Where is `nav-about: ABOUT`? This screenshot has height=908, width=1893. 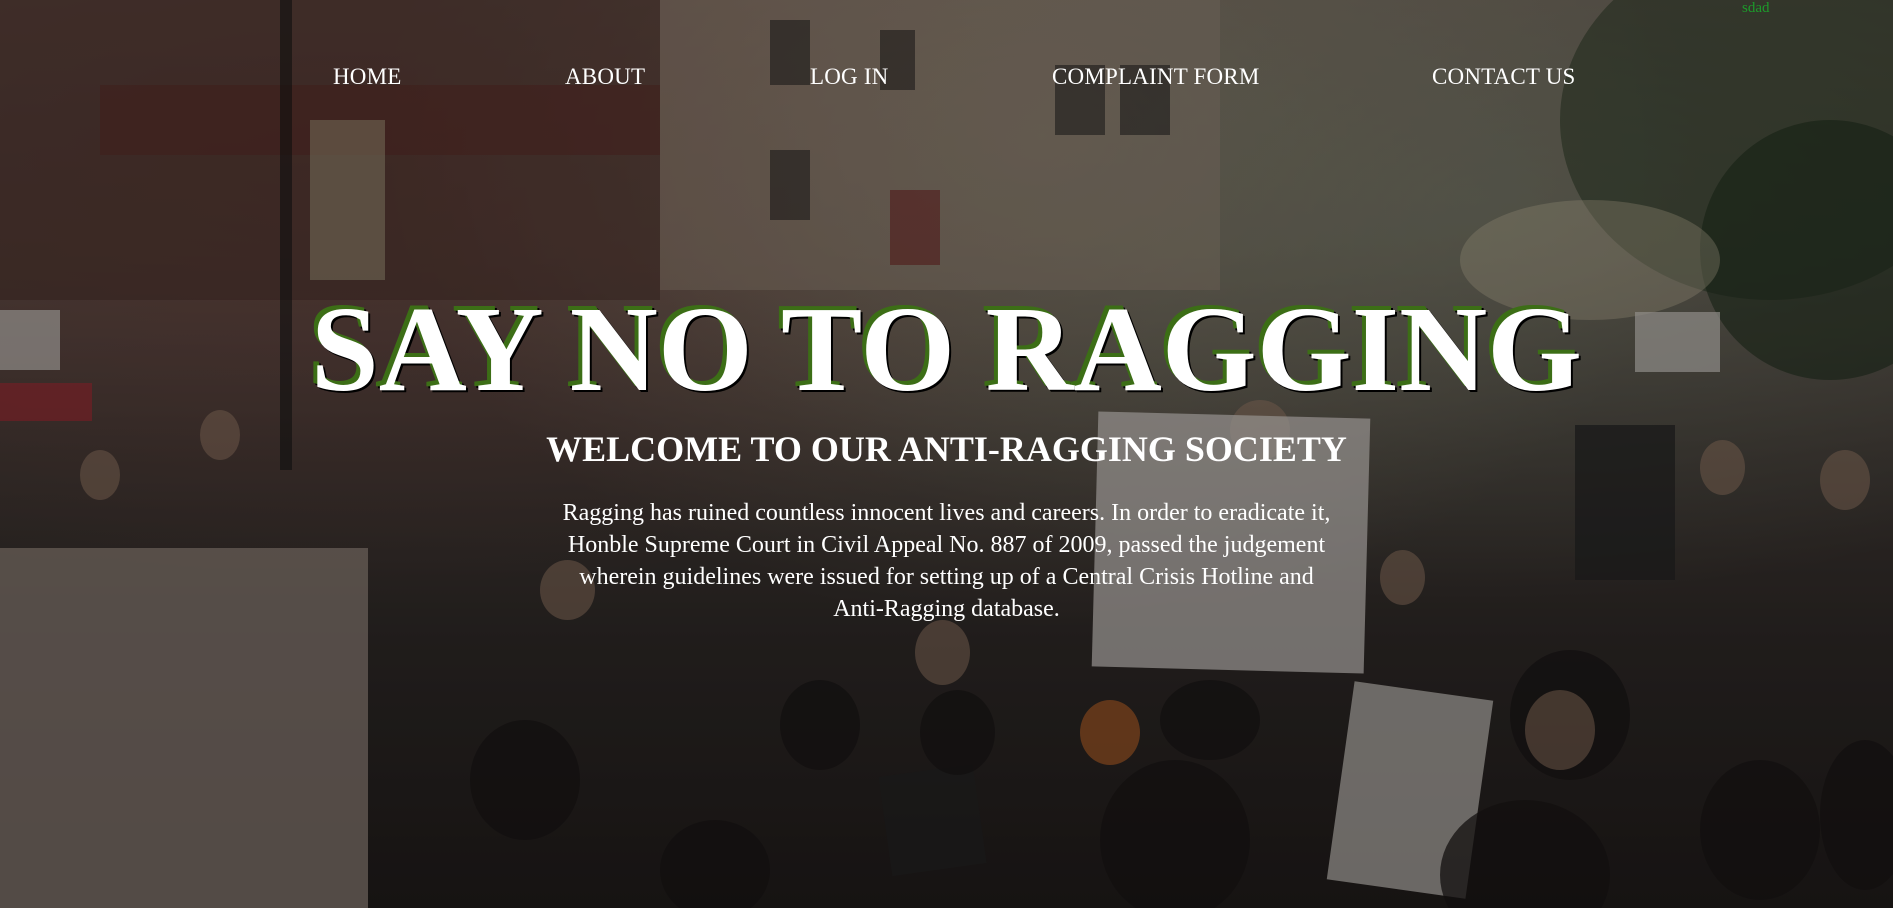 nav-about: ABOUT is located at coordinates (605, 77).